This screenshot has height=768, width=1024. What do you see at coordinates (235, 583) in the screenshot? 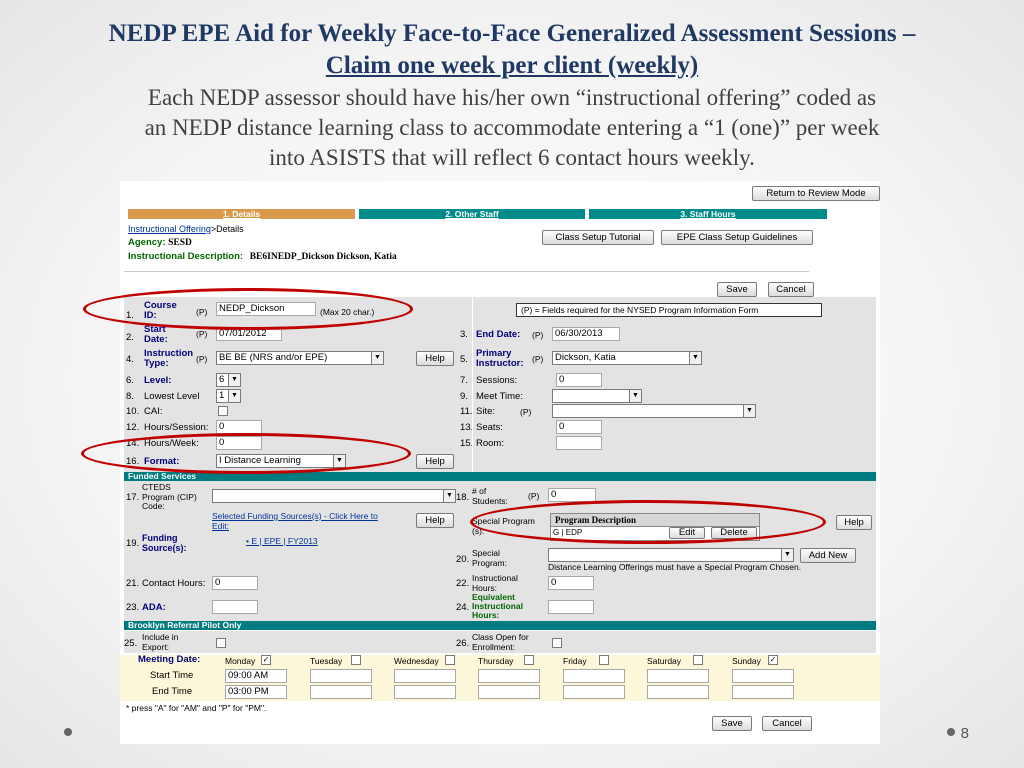
I see `contact-hours-input: 0` at bounding box center [235, 583].